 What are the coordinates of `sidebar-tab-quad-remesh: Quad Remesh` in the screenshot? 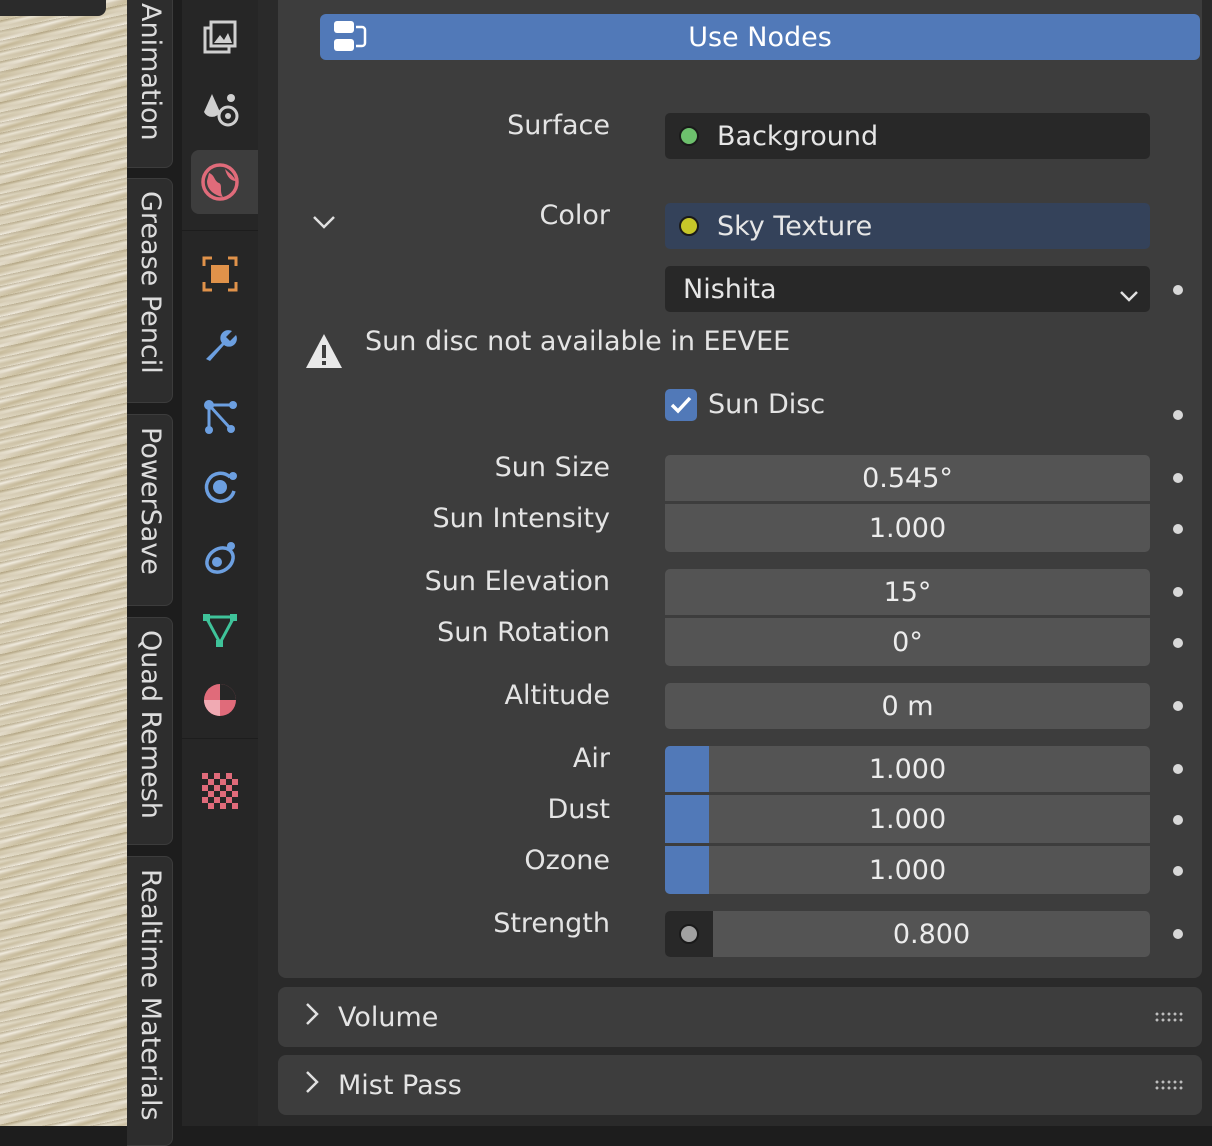 It's located at (150, 731).